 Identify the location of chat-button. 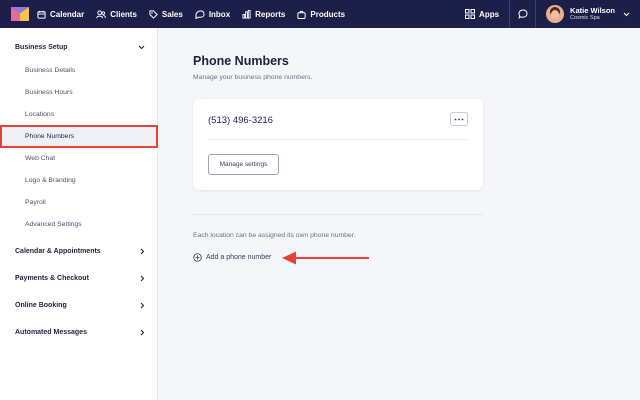
(523, 14).